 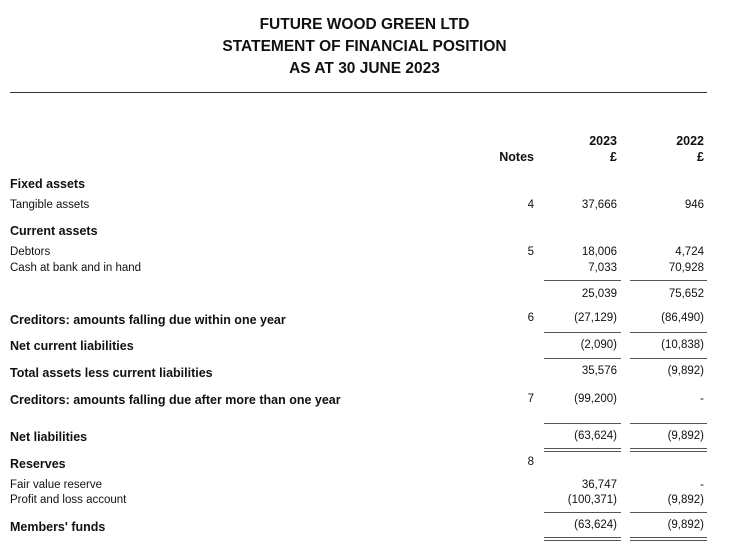 What do you see at coordinates (50, 205) in the screenshot?
I see `row-label: Tangible assets` at bounding box center [50, 205].